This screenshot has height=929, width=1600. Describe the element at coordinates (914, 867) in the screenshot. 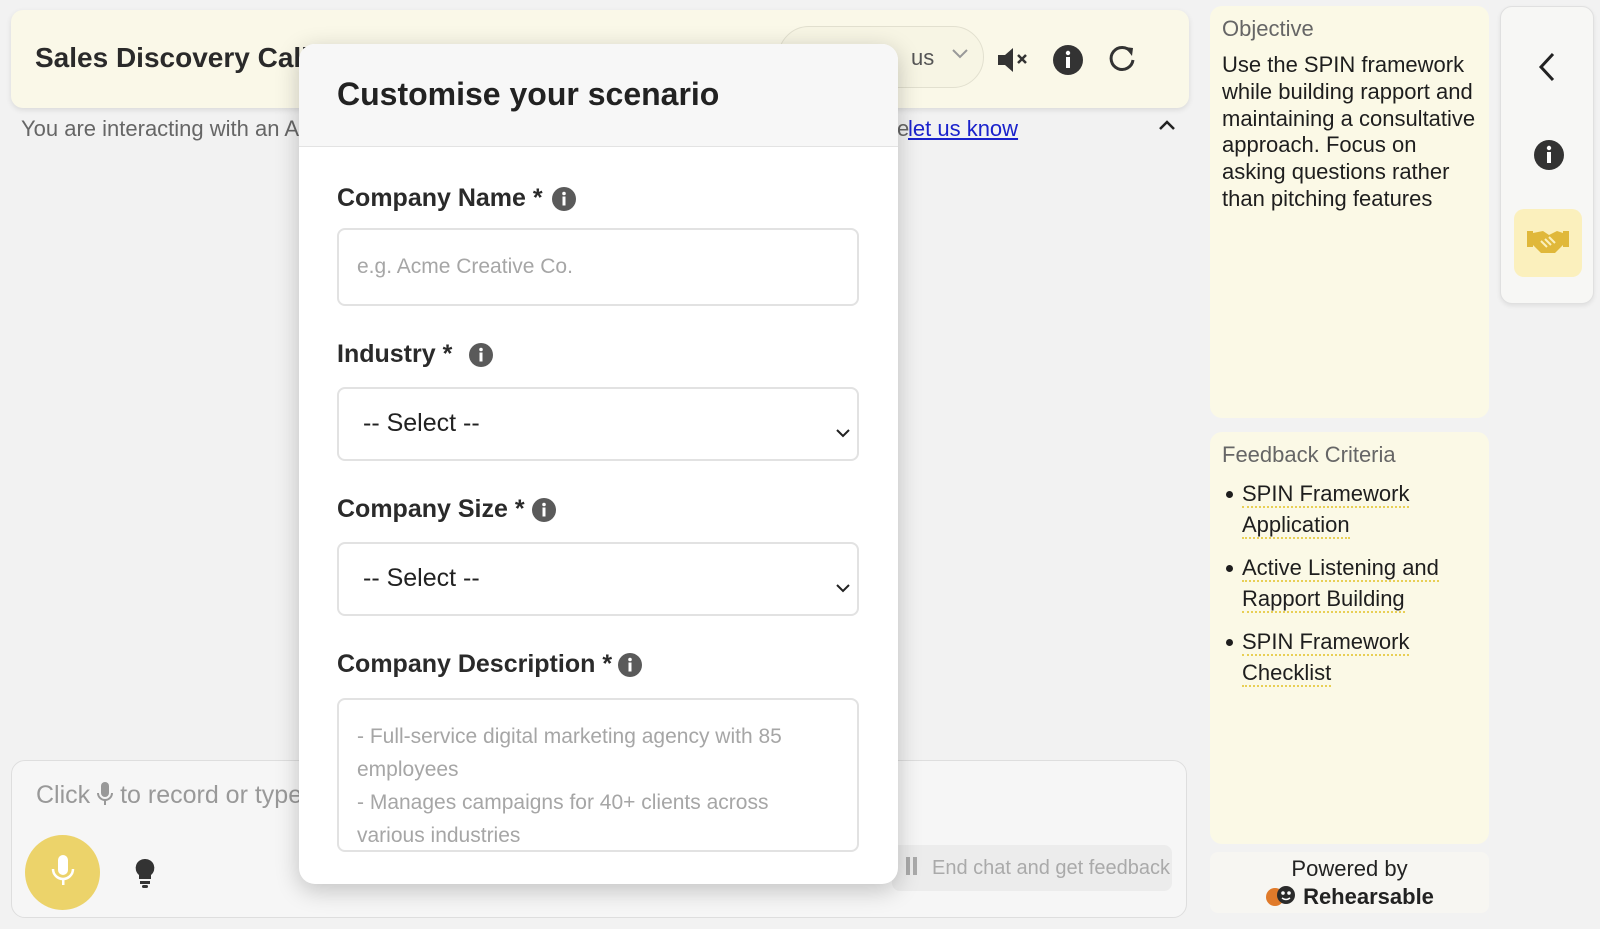

I see `stop-icon` at that location.